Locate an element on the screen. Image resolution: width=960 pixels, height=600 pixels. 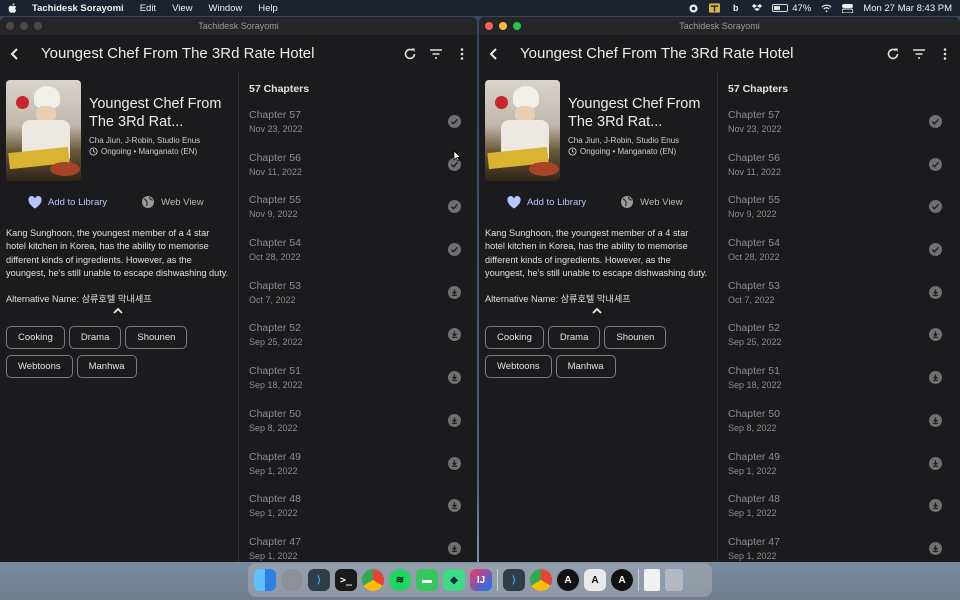
terminal-icon: >_ is located at coordinates (346, 580).